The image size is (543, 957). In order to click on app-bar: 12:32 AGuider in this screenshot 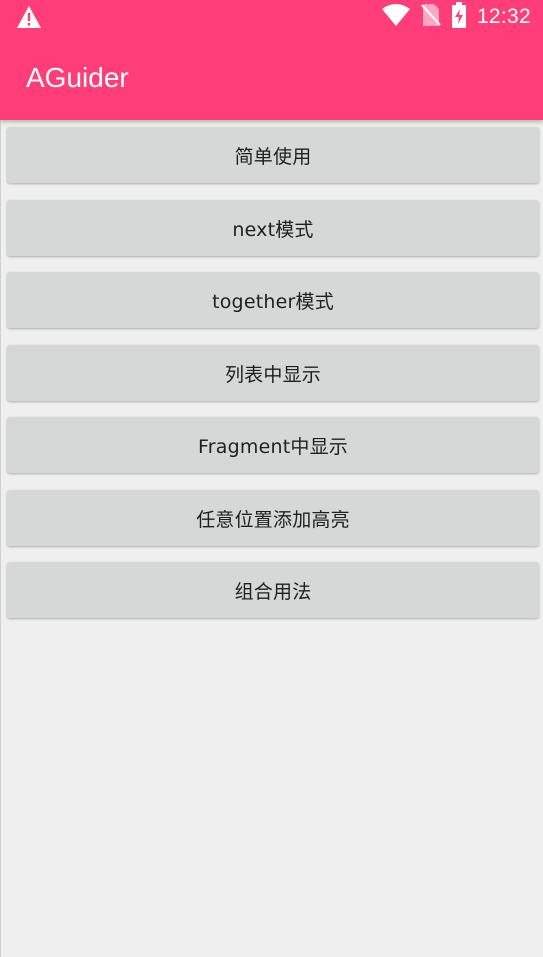, I will do `click(271, 60)`.